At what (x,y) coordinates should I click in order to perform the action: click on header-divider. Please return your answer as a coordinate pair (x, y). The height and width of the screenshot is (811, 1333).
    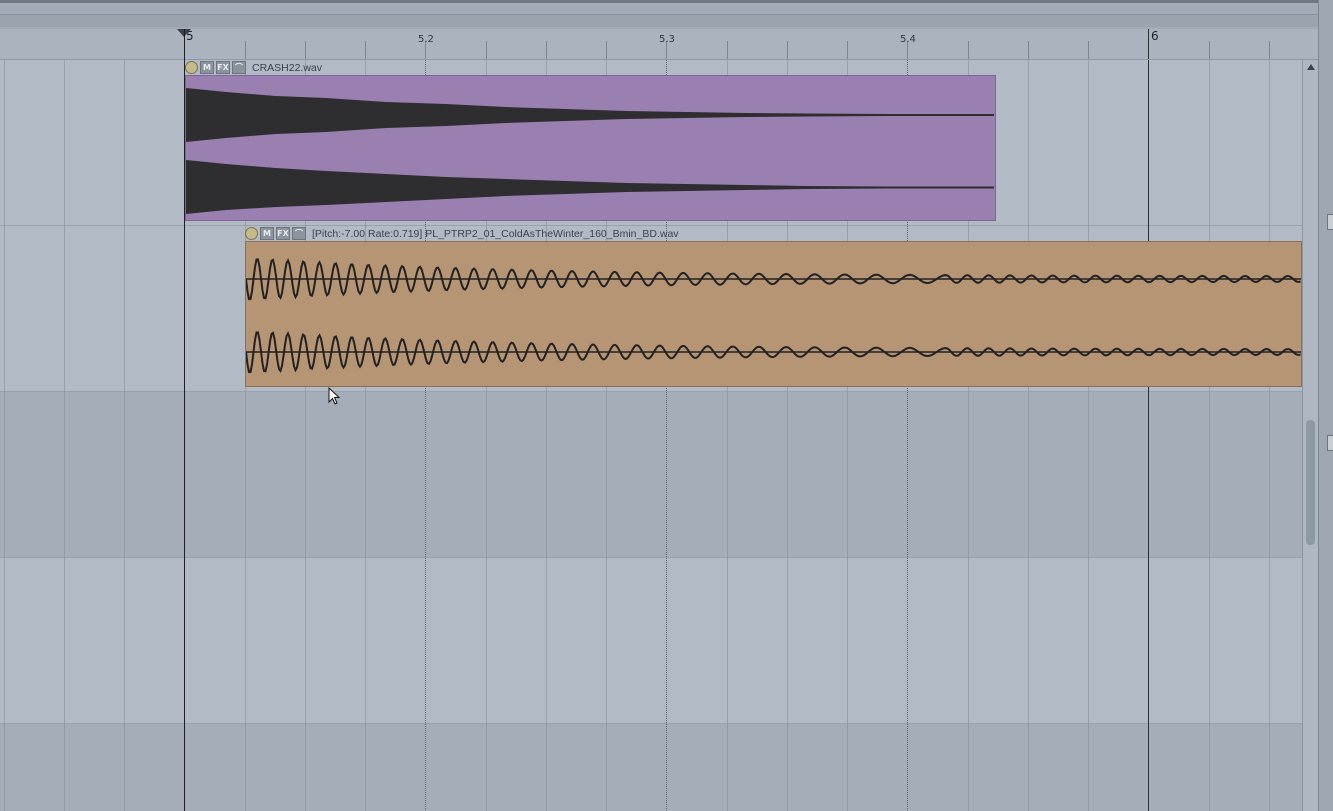
    Looking at the image, I should click on (659, 1).